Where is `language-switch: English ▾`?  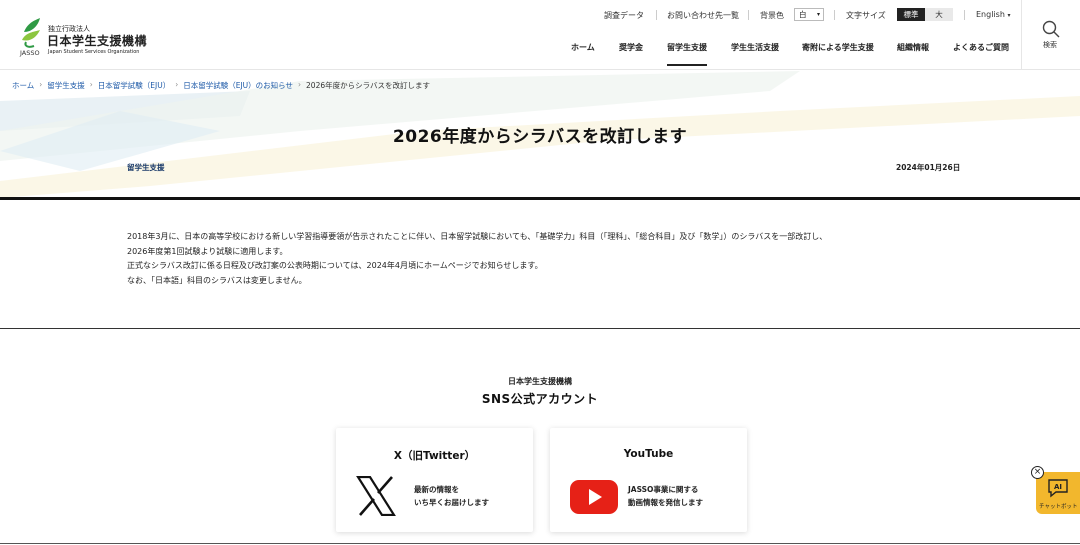
language-switch: English ▾ is located at coordinates (993, 14).